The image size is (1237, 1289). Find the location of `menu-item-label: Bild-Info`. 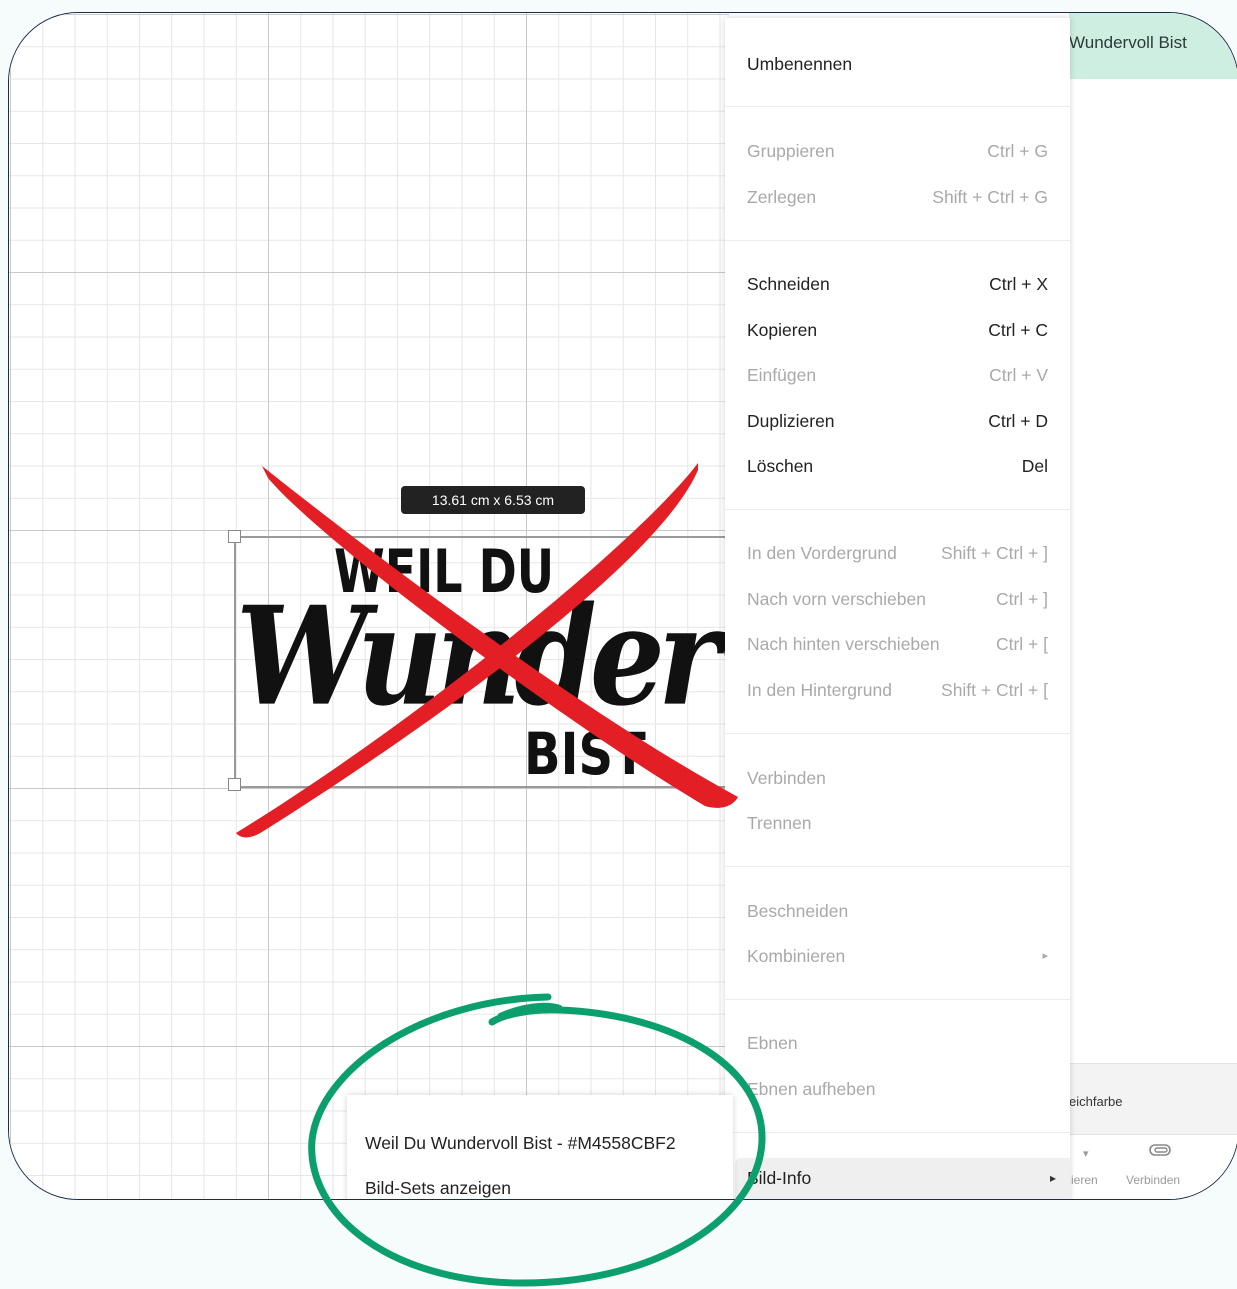

menu-item-label: Bild-Info is located at coordinates (779, 1178).